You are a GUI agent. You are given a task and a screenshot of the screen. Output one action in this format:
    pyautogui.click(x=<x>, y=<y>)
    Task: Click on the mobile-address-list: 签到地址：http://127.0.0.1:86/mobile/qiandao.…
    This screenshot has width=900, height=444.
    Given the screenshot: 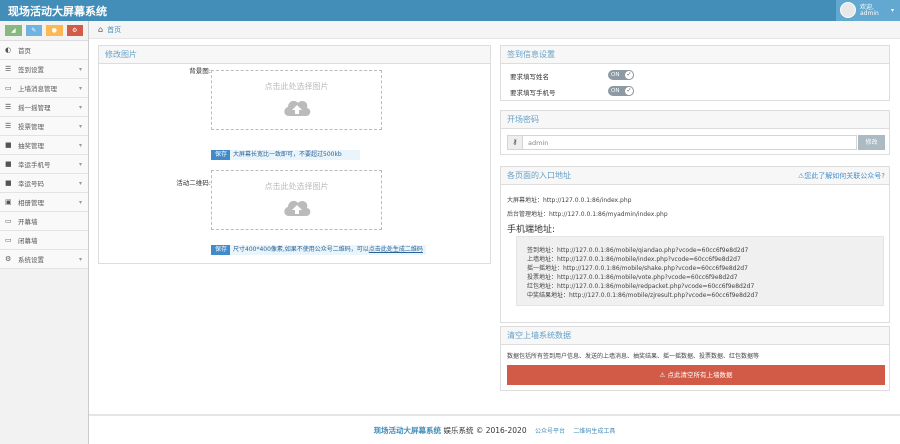 What is the action you would take?
    pyautogui.click(x=700, y=271)
    